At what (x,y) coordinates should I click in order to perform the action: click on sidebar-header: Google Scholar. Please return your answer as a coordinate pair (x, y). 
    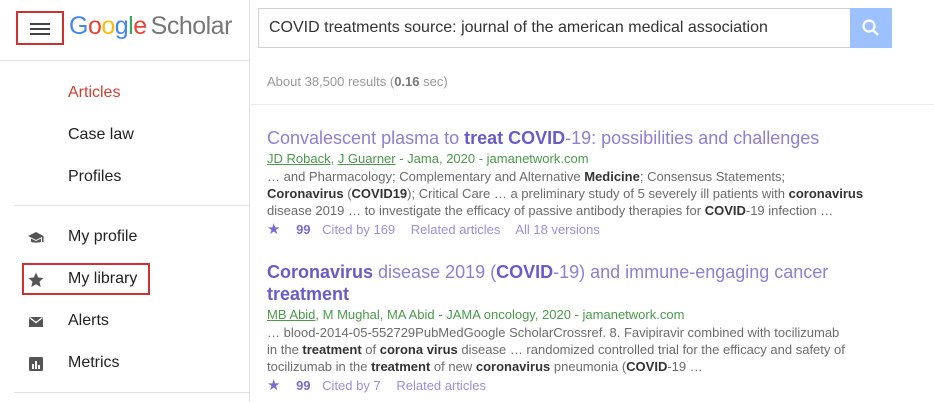
    Looking at the image, I should click on (125, 30).